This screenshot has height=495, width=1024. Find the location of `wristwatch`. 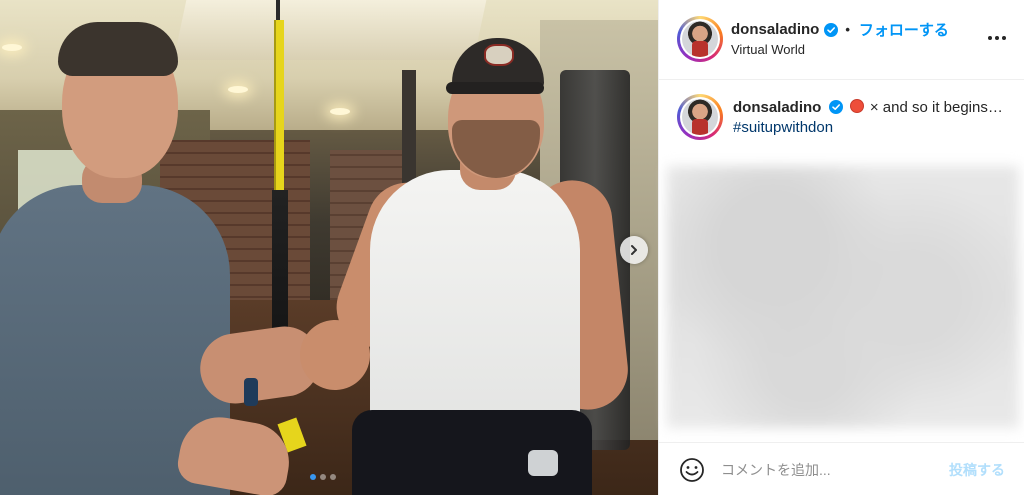

wristwatch is located at coordinates (543, 463).